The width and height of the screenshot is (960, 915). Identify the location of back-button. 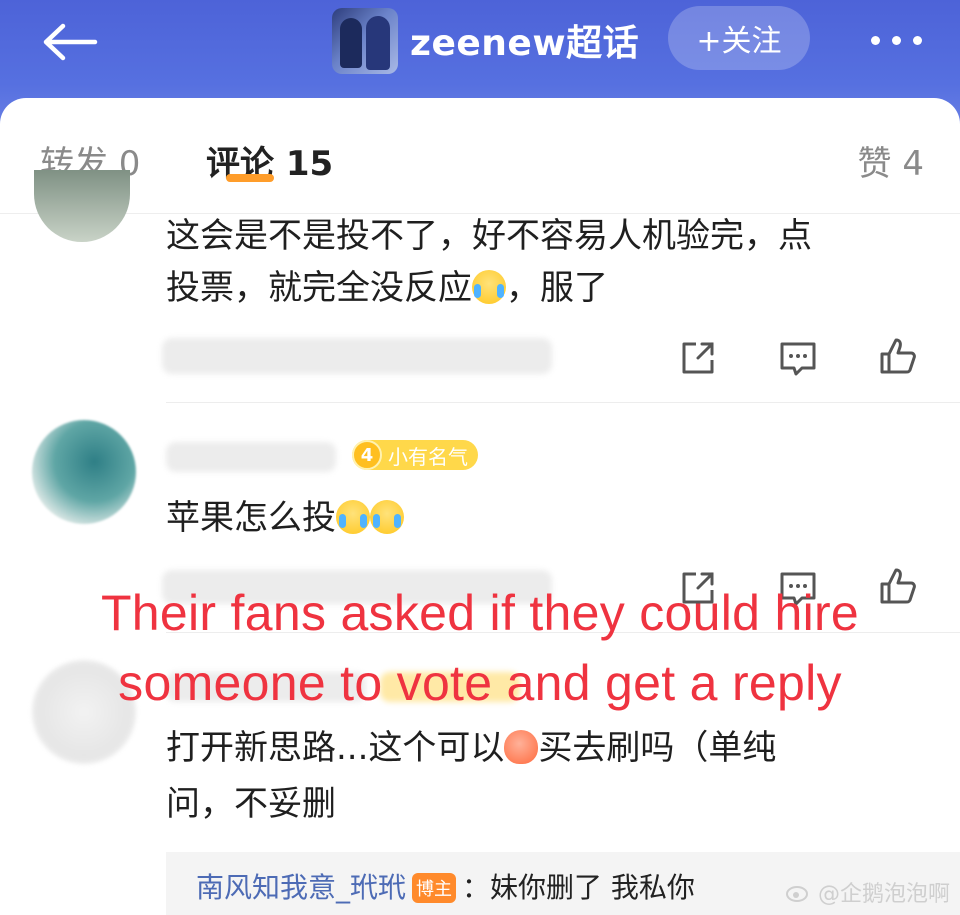
(70, 42).